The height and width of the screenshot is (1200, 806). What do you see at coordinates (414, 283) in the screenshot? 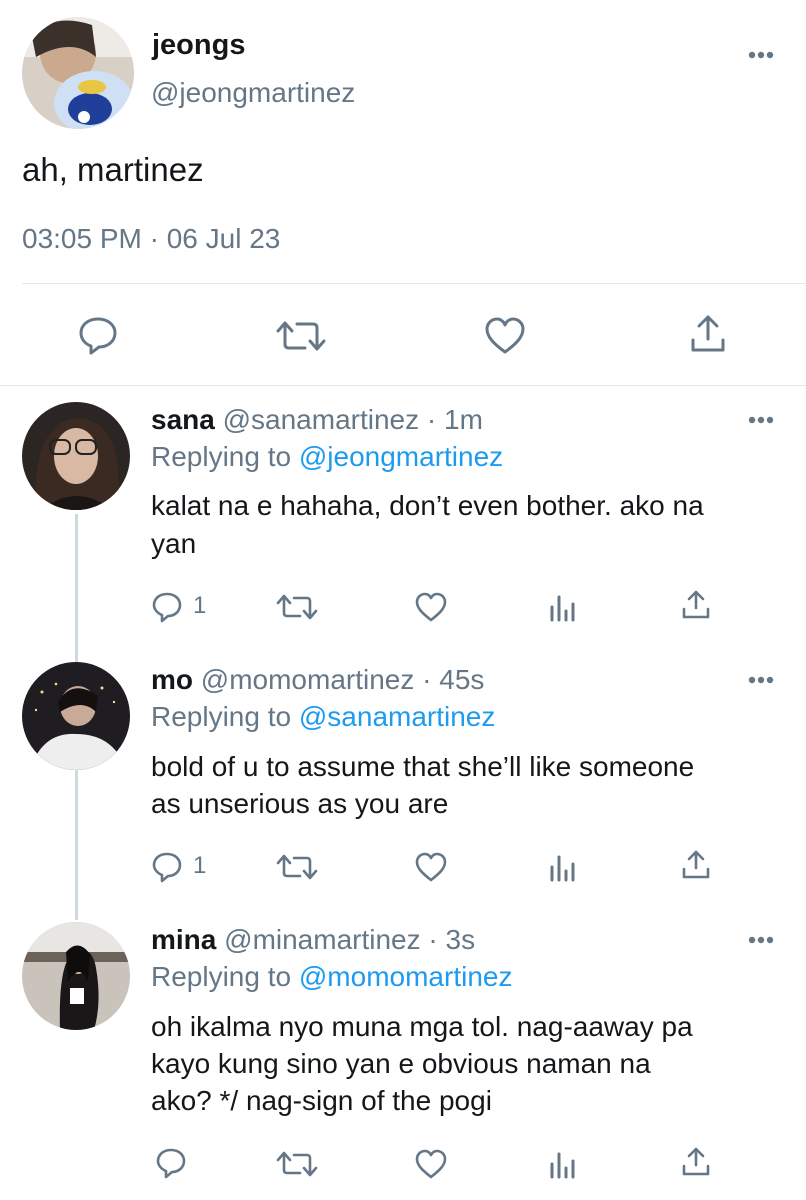
I see `divider` at bounding box center [414, 283].